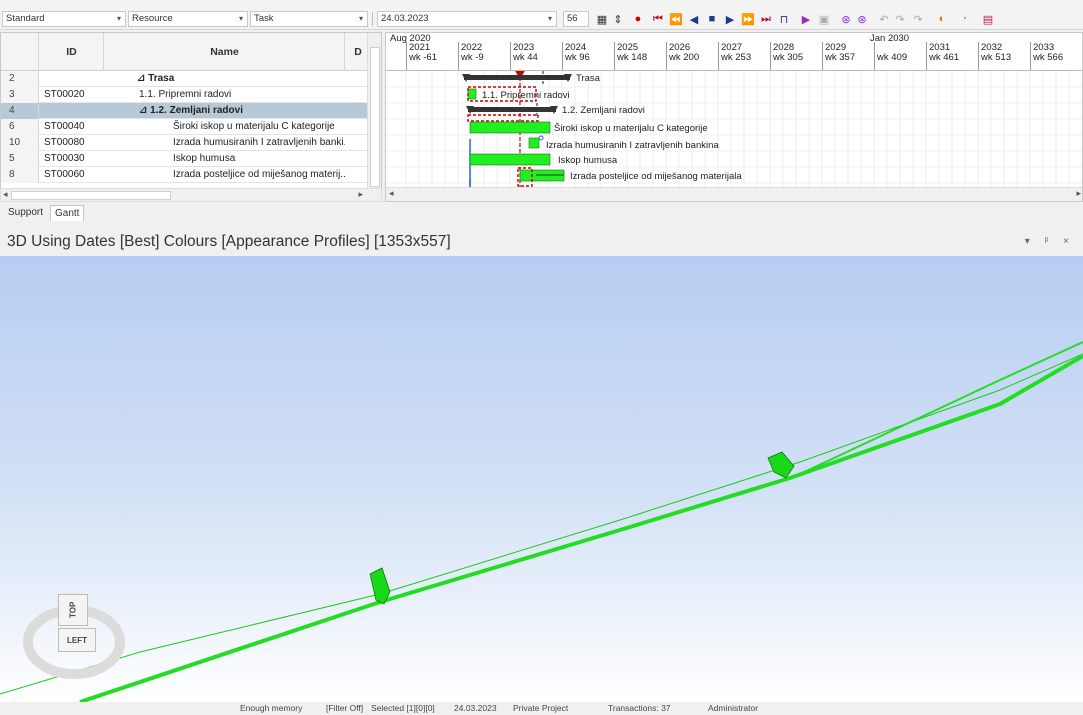  Describe the element at coordinates (185, 95) in the screenshot. I see `table-row: 3 ST00020 1.1. Pripremni radovi` at that location.